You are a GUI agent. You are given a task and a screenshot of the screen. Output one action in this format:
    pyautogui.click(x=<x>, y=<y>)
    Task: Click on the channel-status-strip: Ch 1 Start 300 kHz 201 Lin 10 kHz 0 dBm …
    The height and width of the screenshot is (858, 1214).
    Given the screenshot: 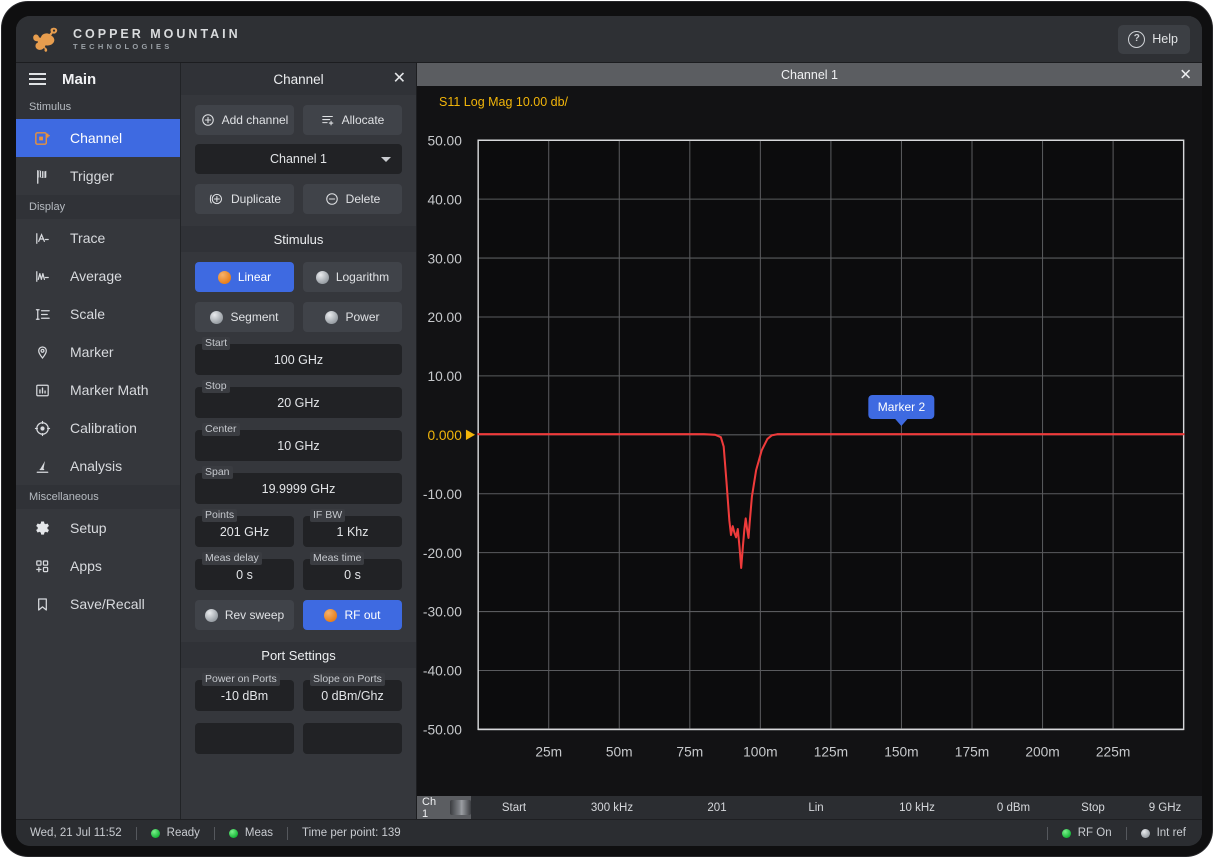 What is the action you would take?
    pyautogui.click(x=809, y=807)
    